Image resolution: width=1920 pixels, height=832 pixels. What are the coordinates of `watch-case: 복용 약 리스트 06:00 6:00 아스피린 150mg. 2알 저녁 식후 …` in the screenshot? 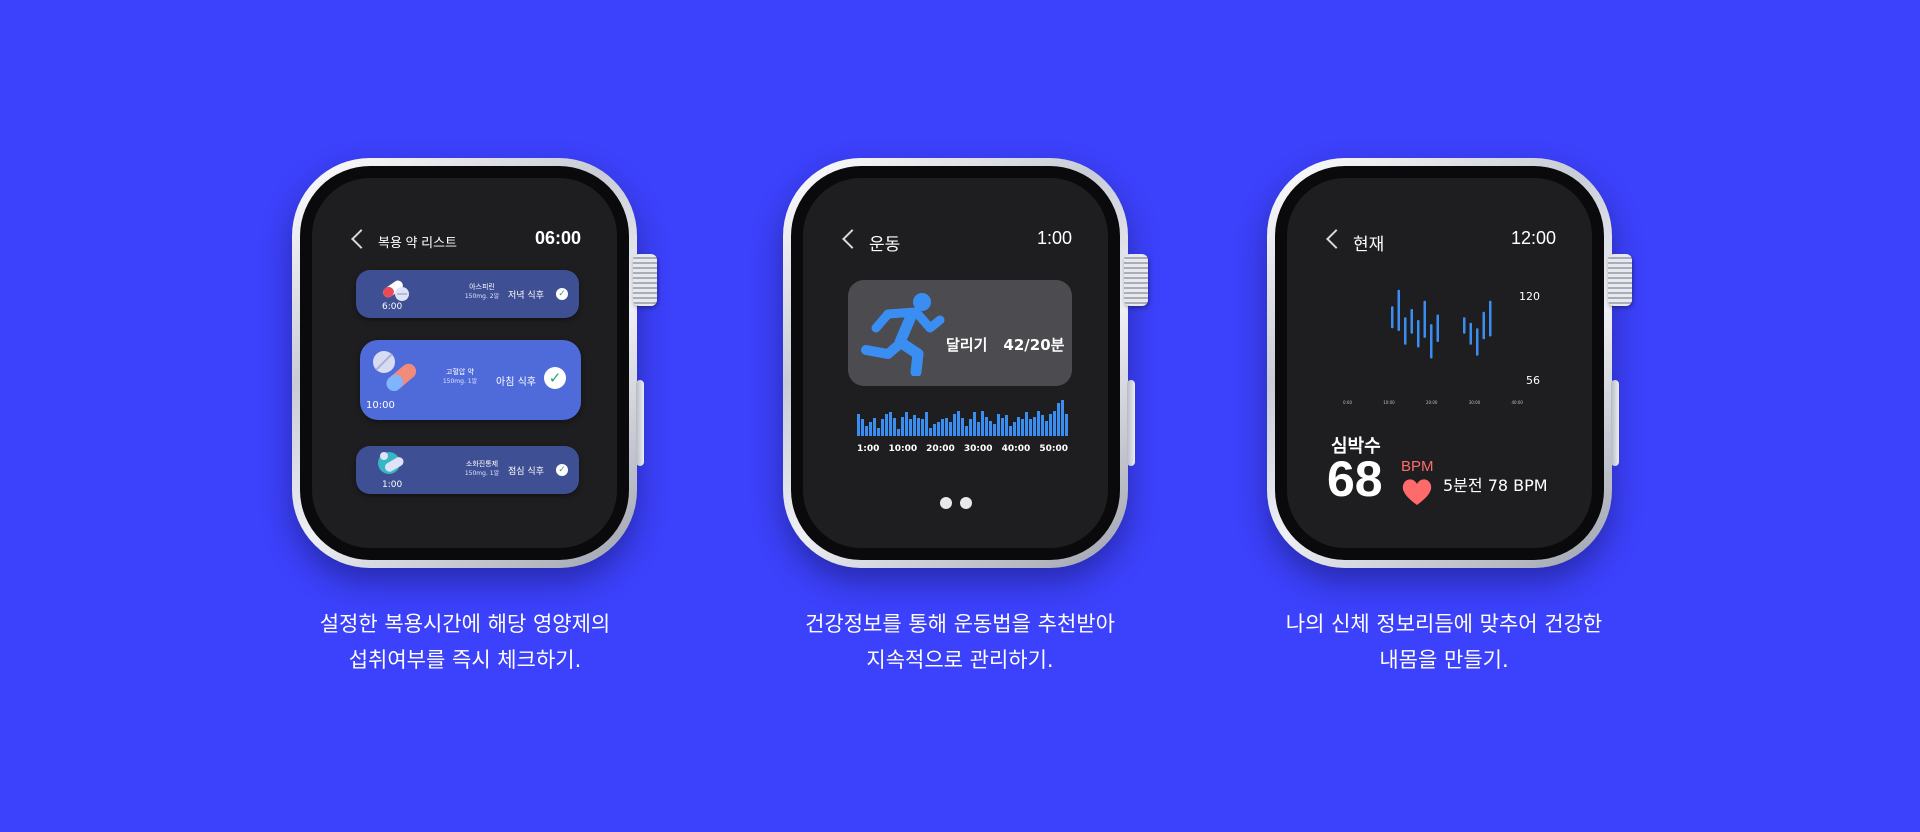 It's located at (474, 363).